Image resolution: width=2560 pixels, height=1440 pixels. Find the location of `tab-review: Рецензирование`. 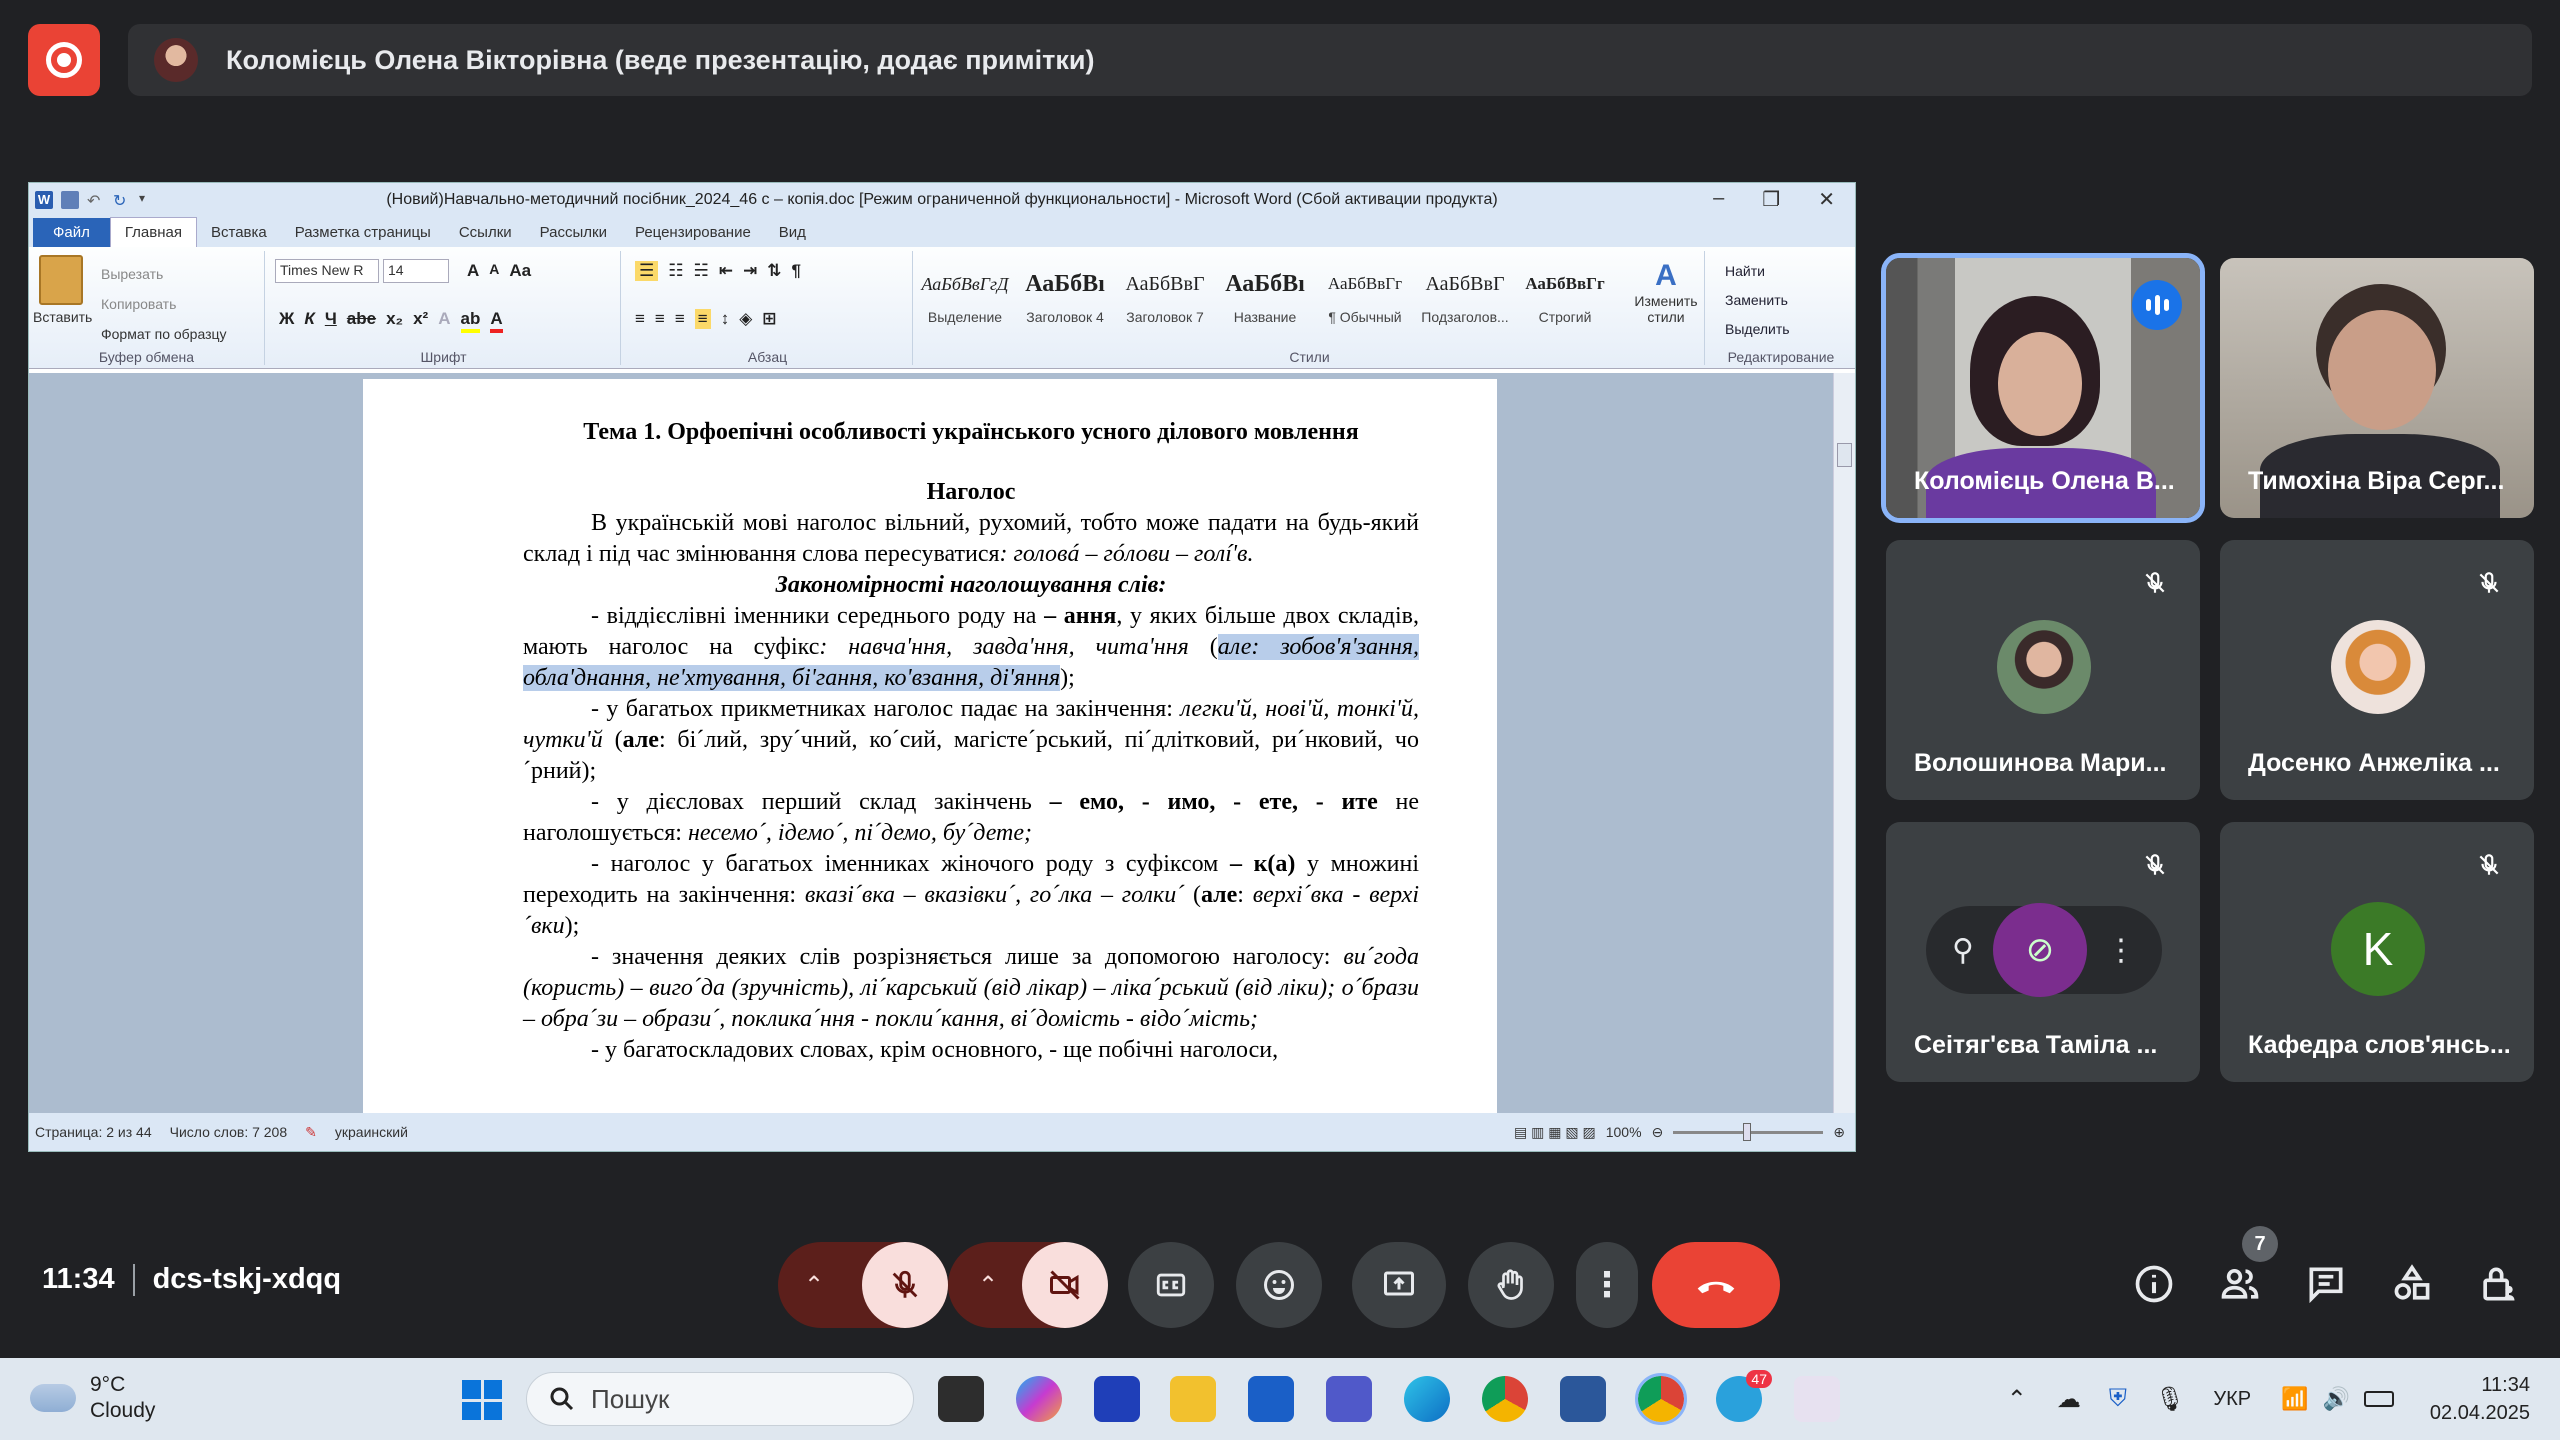

tab-review: Рецензирование is located at coordinates (693, 232).